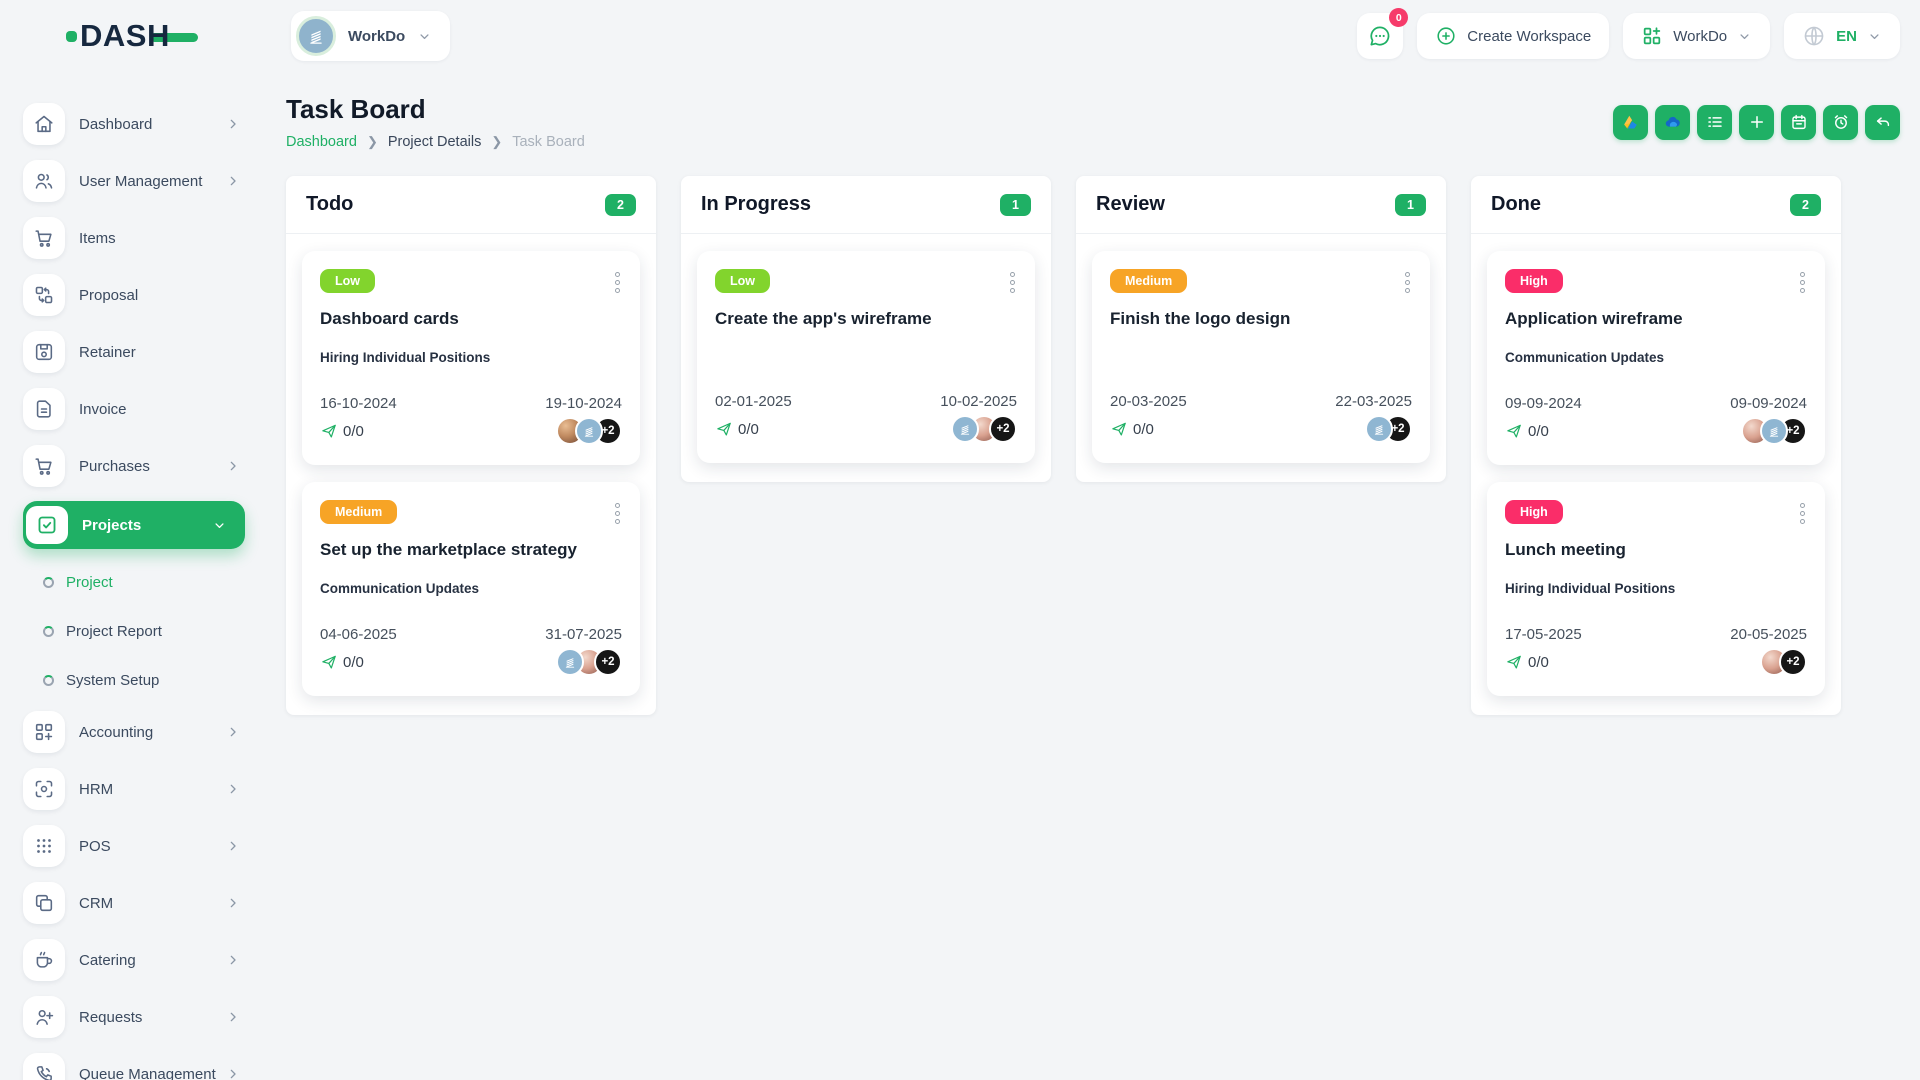  I want to click on calendar-icon, so click(1799, 122).